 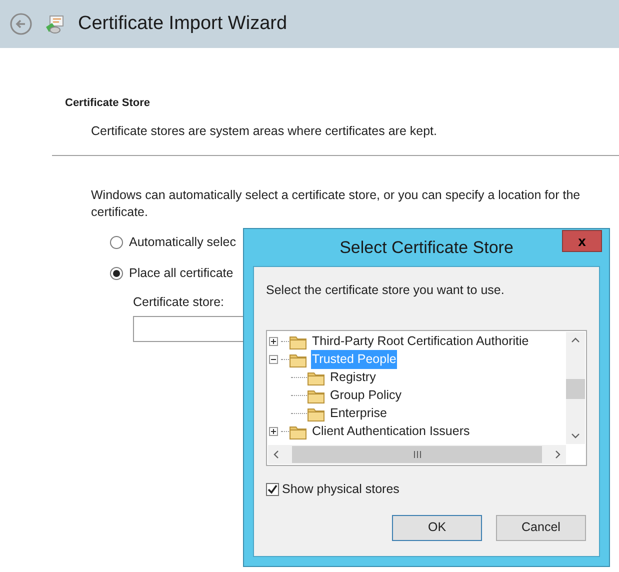 I want to click on radio-label: Automatically selec, so click(x=182, y=242).